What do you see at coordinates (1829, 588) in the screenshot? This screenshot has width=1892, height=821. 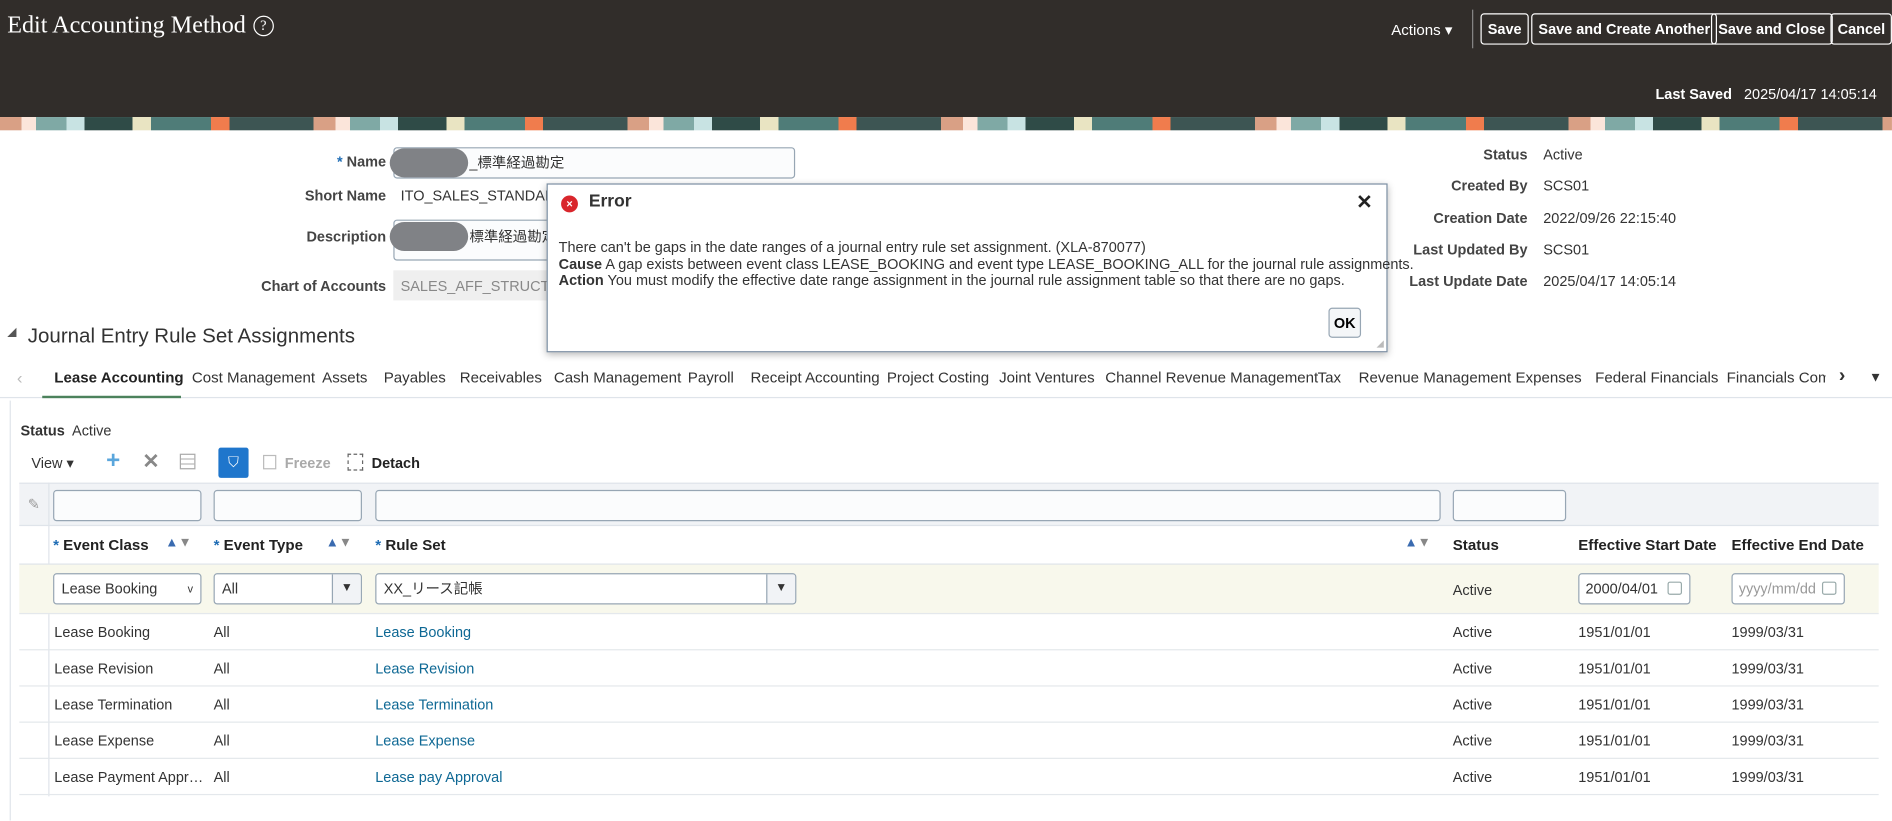 I see `calendar-icon` at bounding box center [1829, 588].